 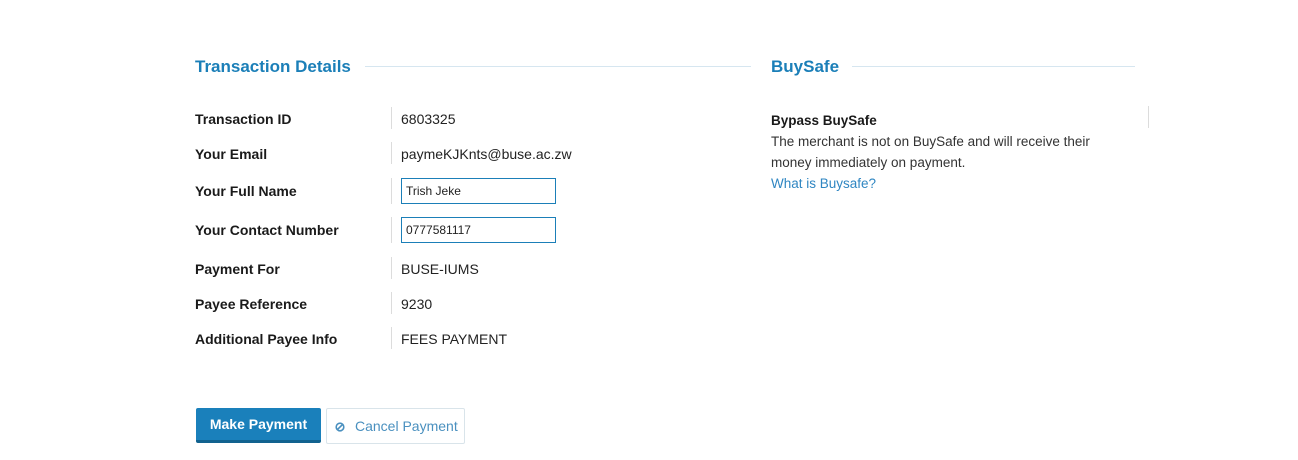 What do you see at coordinates (478, 191) in the screenshot?
I see `full-name-input` at bounding box center [478, 191].